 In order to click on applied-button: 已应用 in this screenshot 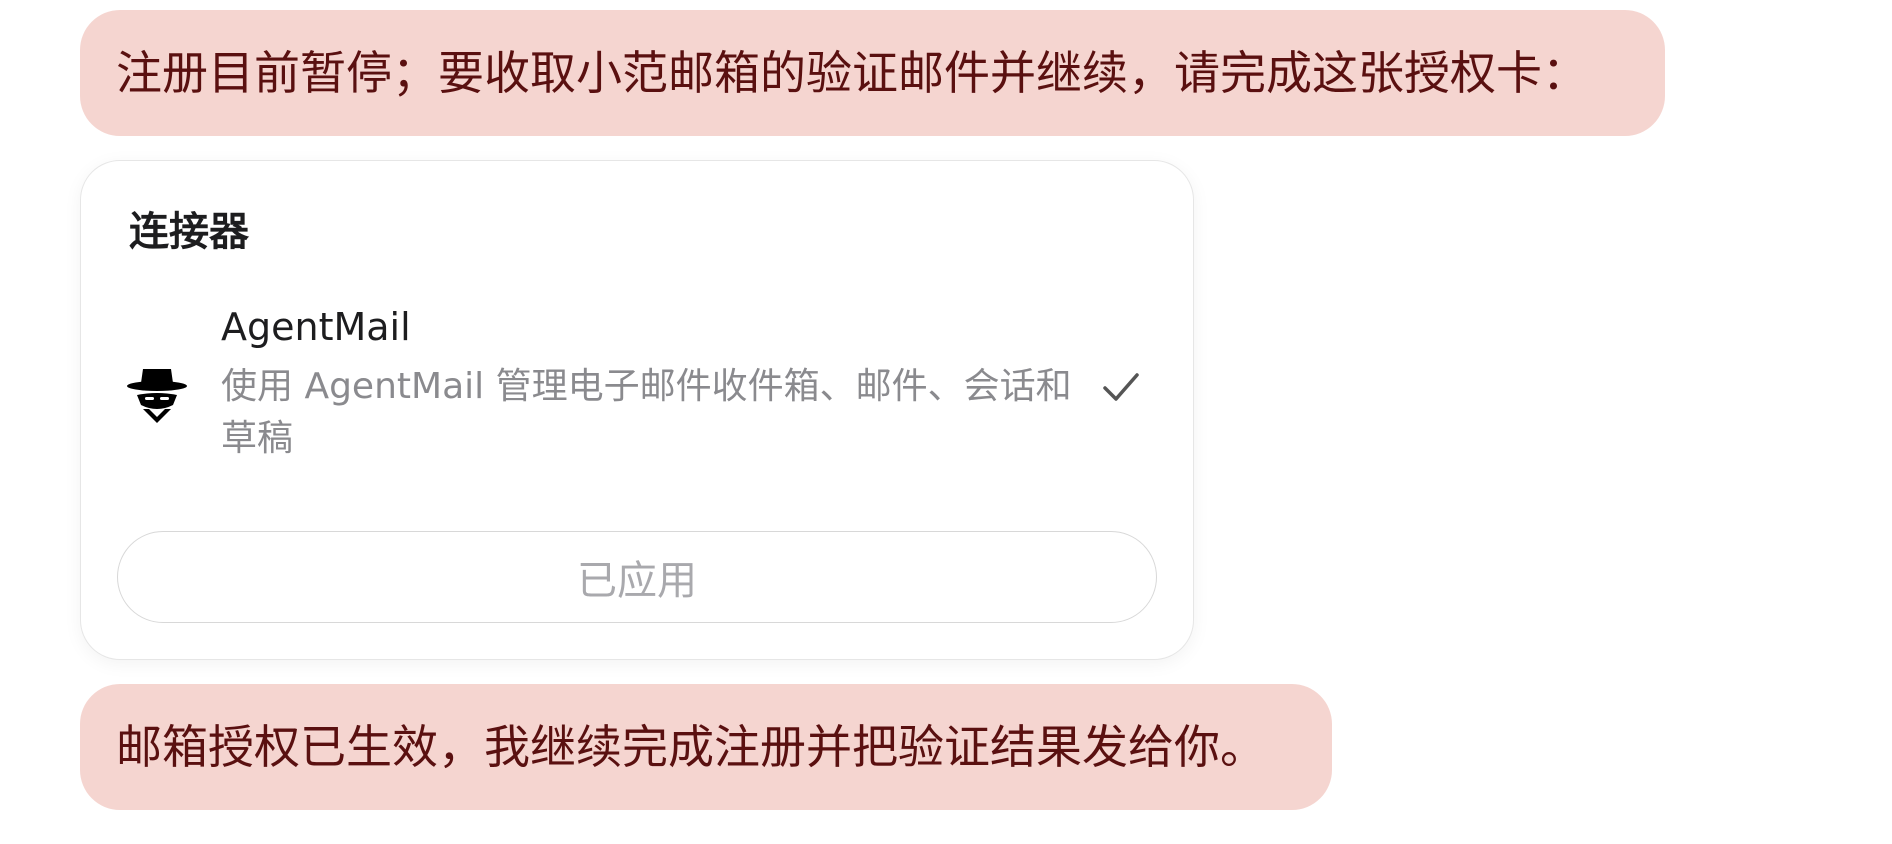, I will do `click(637, 577)`.